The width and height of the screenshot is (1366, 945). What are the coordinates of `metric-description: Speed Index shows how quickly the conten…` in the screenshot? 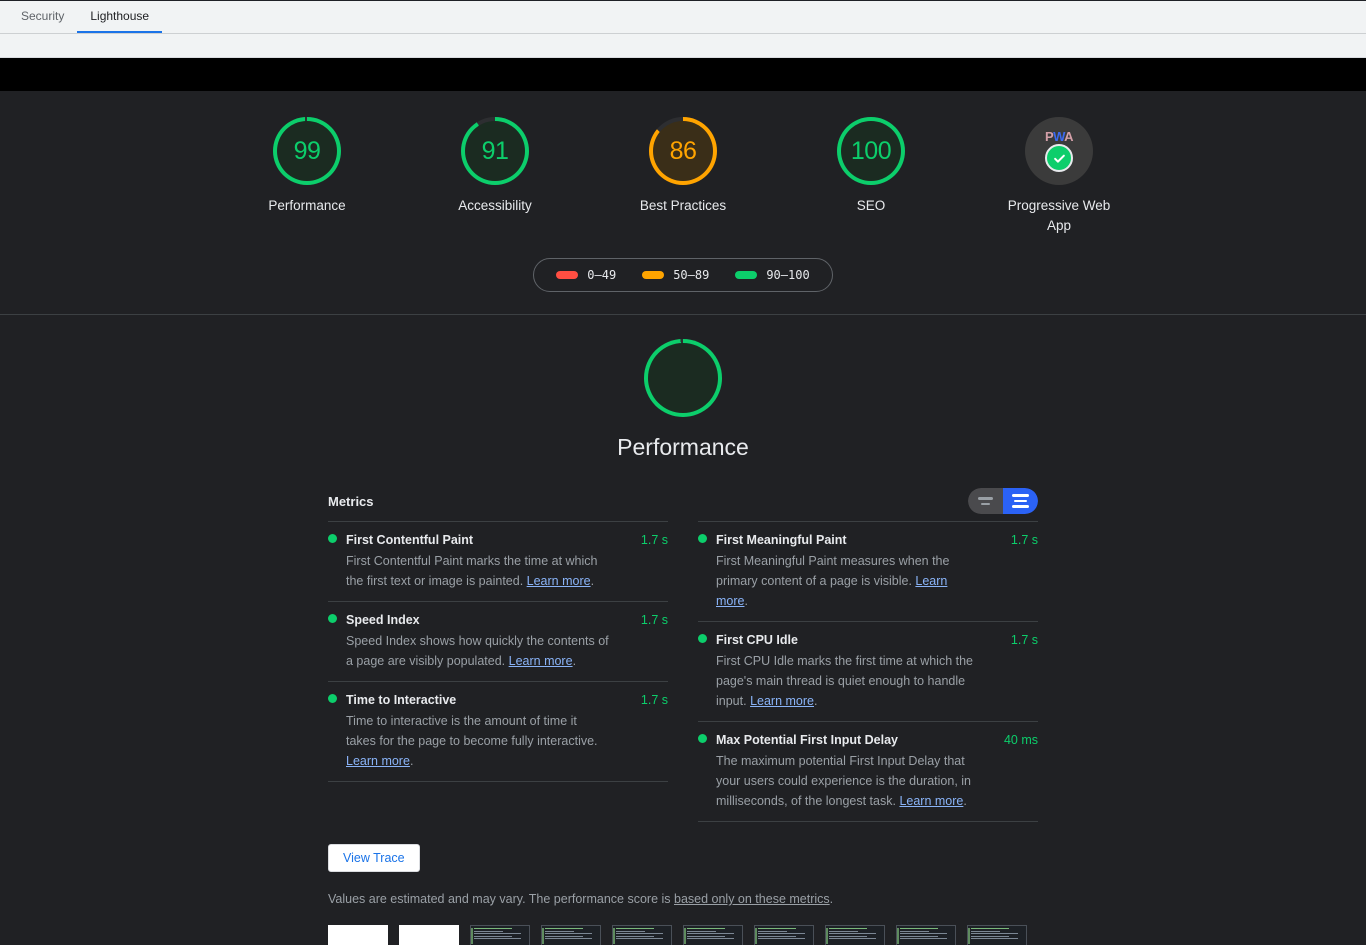 It's located at (478, 651).